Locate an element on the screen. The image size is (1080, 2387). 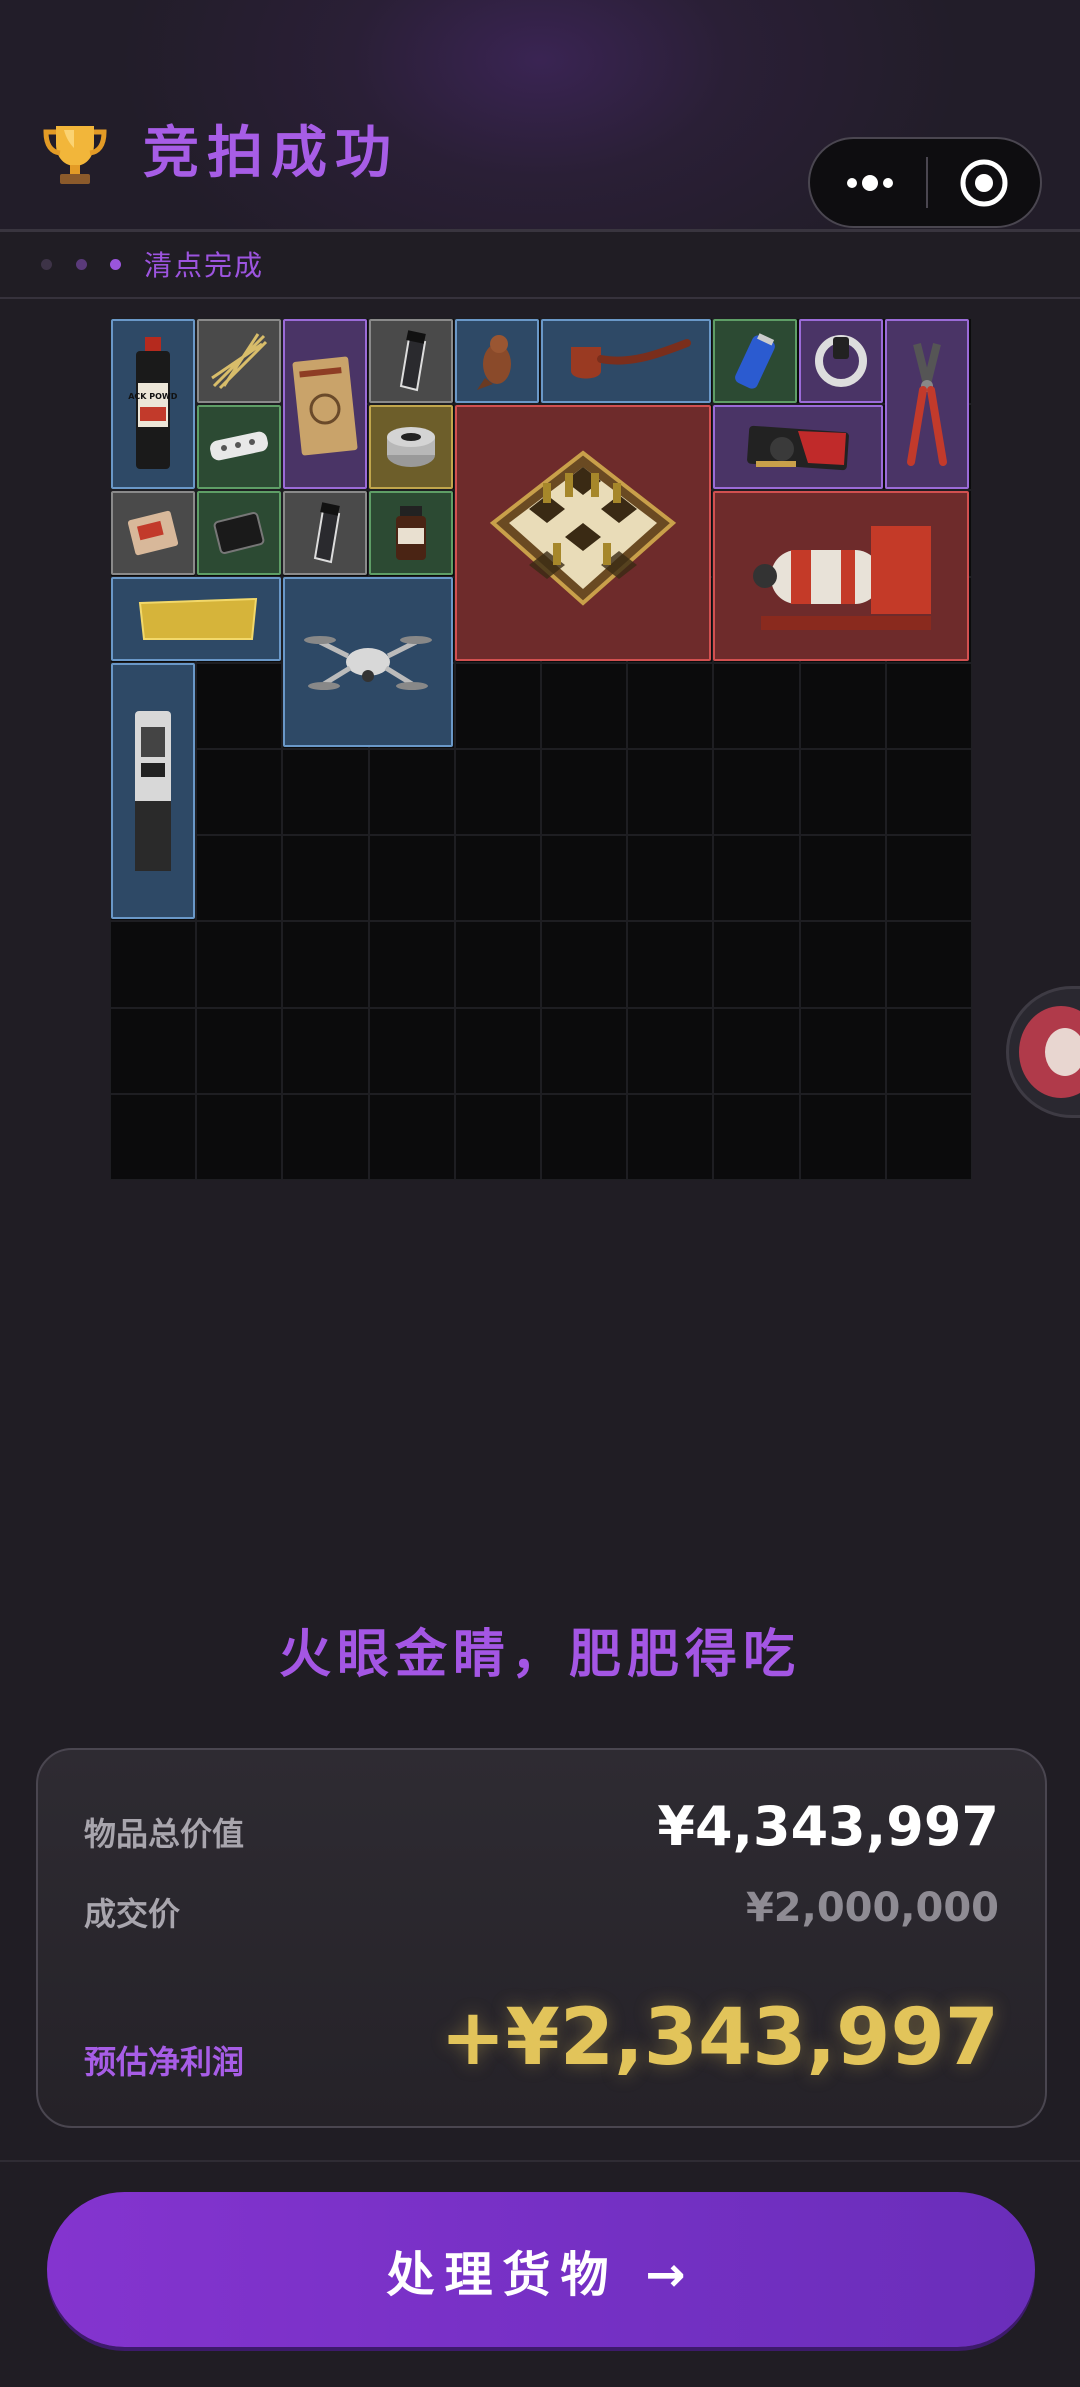
total-value-label: 物品总价值 is located at coordinates (164, 1834).